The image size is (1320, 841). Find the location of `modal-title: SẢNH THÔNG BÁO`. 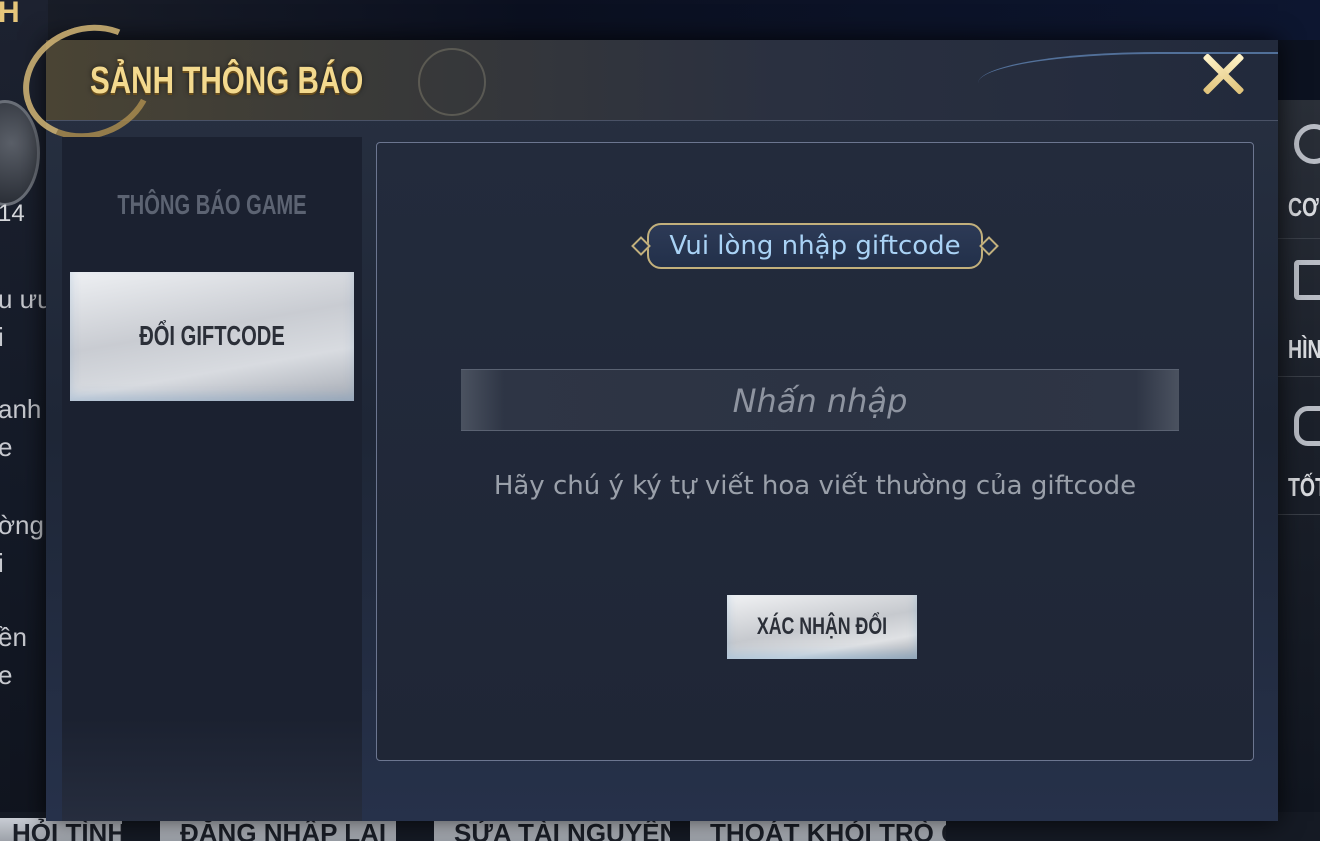

modal-title: SẢNH THÔNG BÁO is located at coordinates (227, 81).